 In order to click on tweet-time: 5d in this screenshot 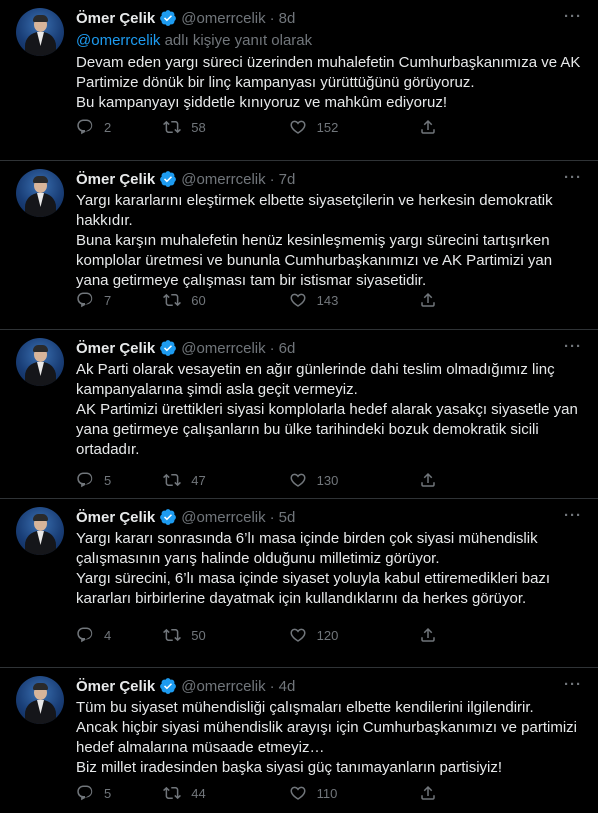, I will do `click(287, 517)`.